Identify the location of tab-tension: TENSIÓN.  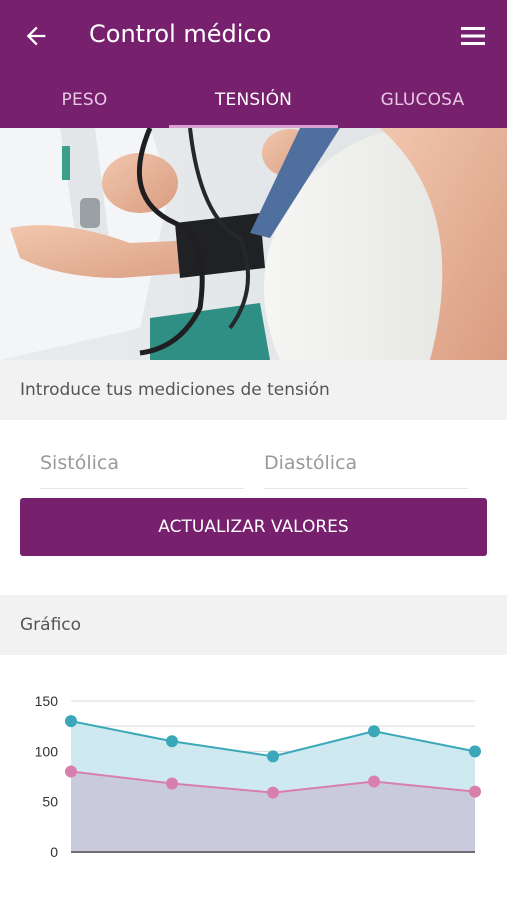
(253, 100).